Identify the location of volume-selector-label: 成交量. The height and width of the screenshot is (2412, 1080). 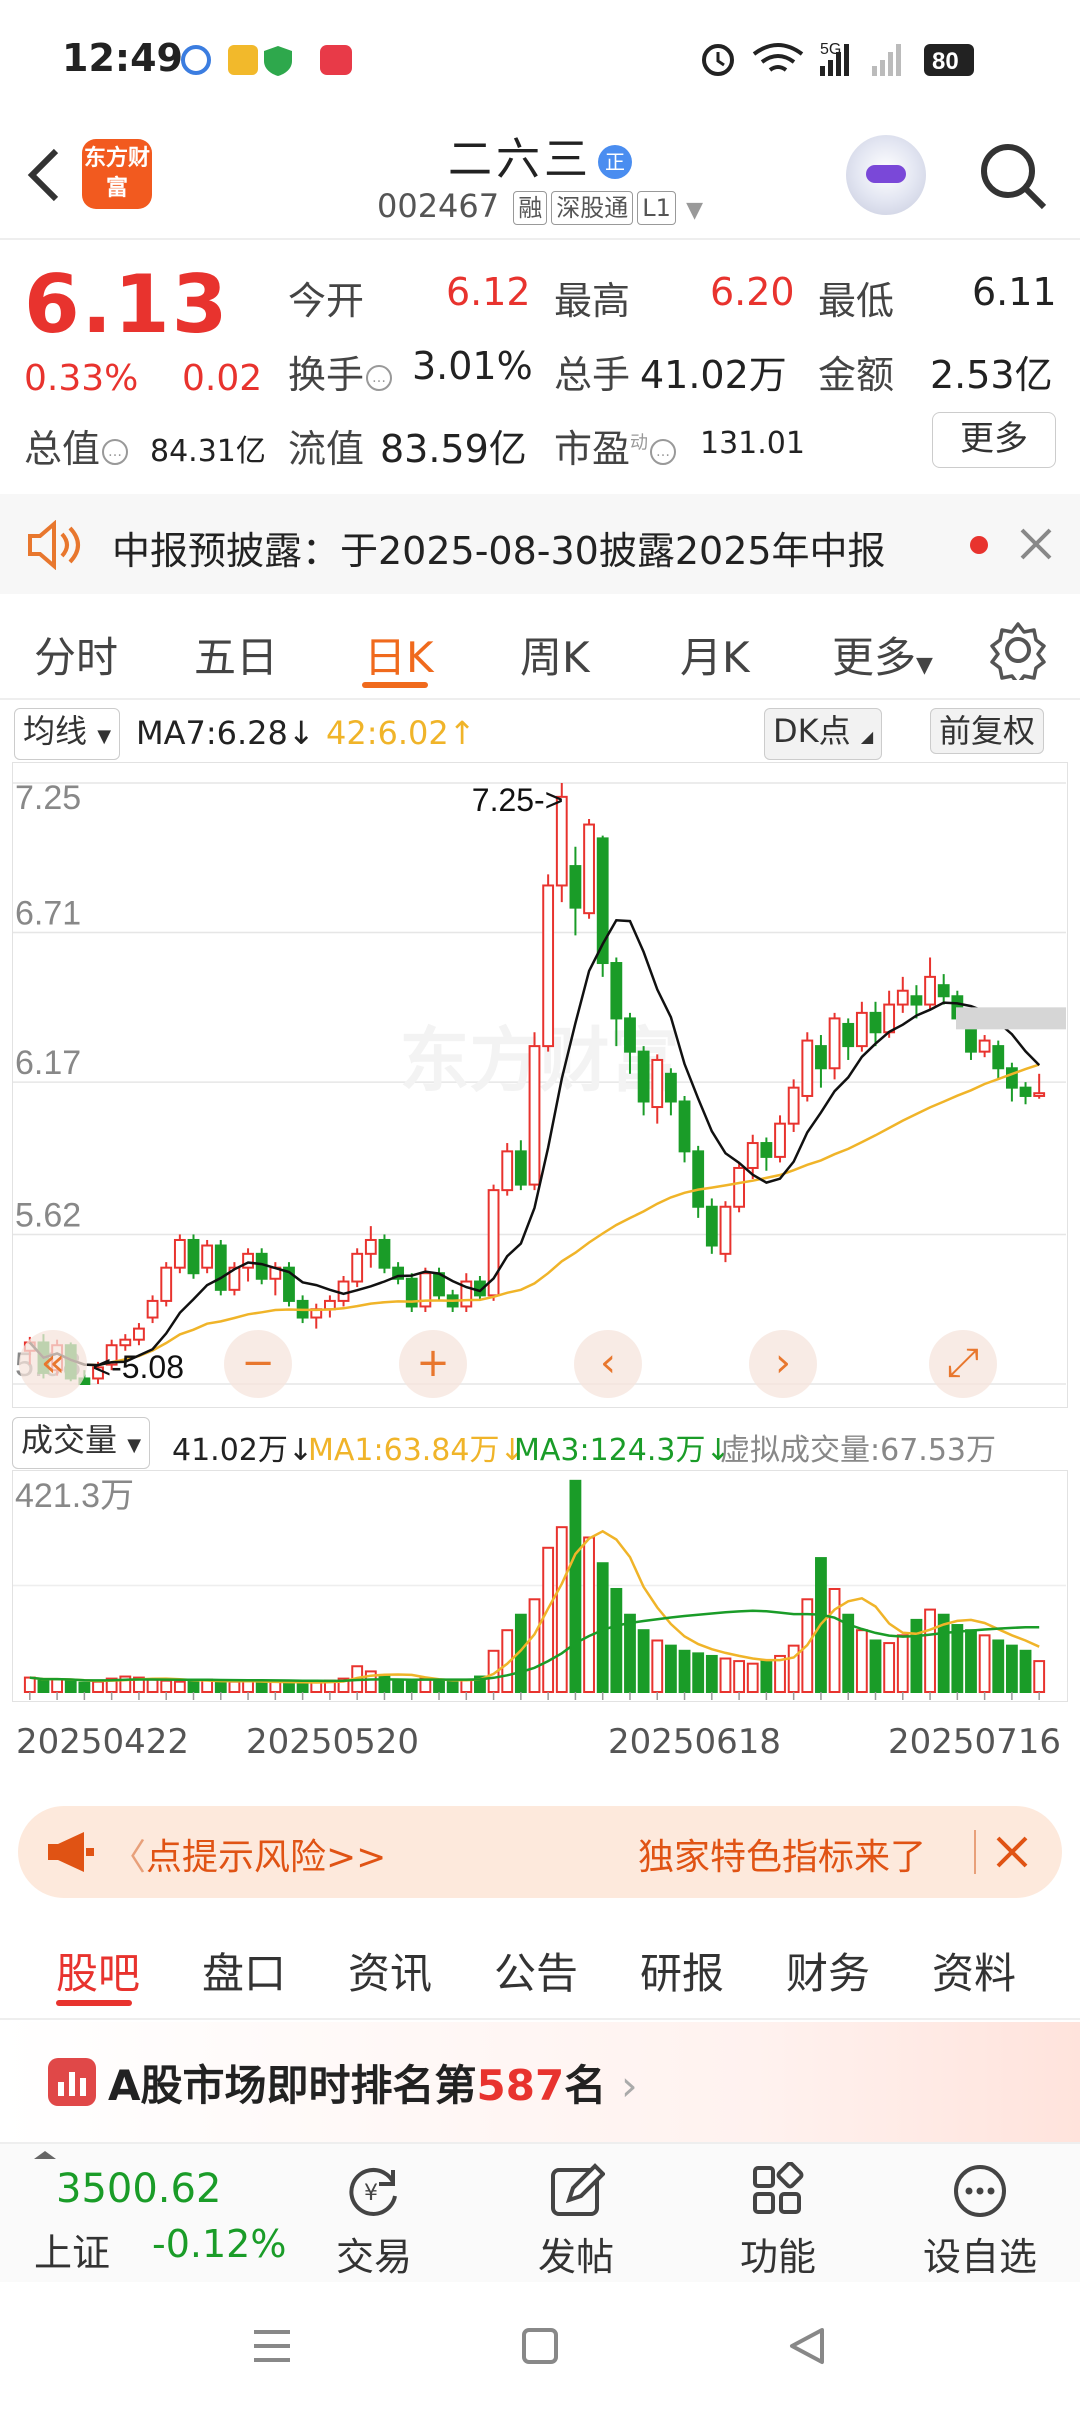
(69, 1440).